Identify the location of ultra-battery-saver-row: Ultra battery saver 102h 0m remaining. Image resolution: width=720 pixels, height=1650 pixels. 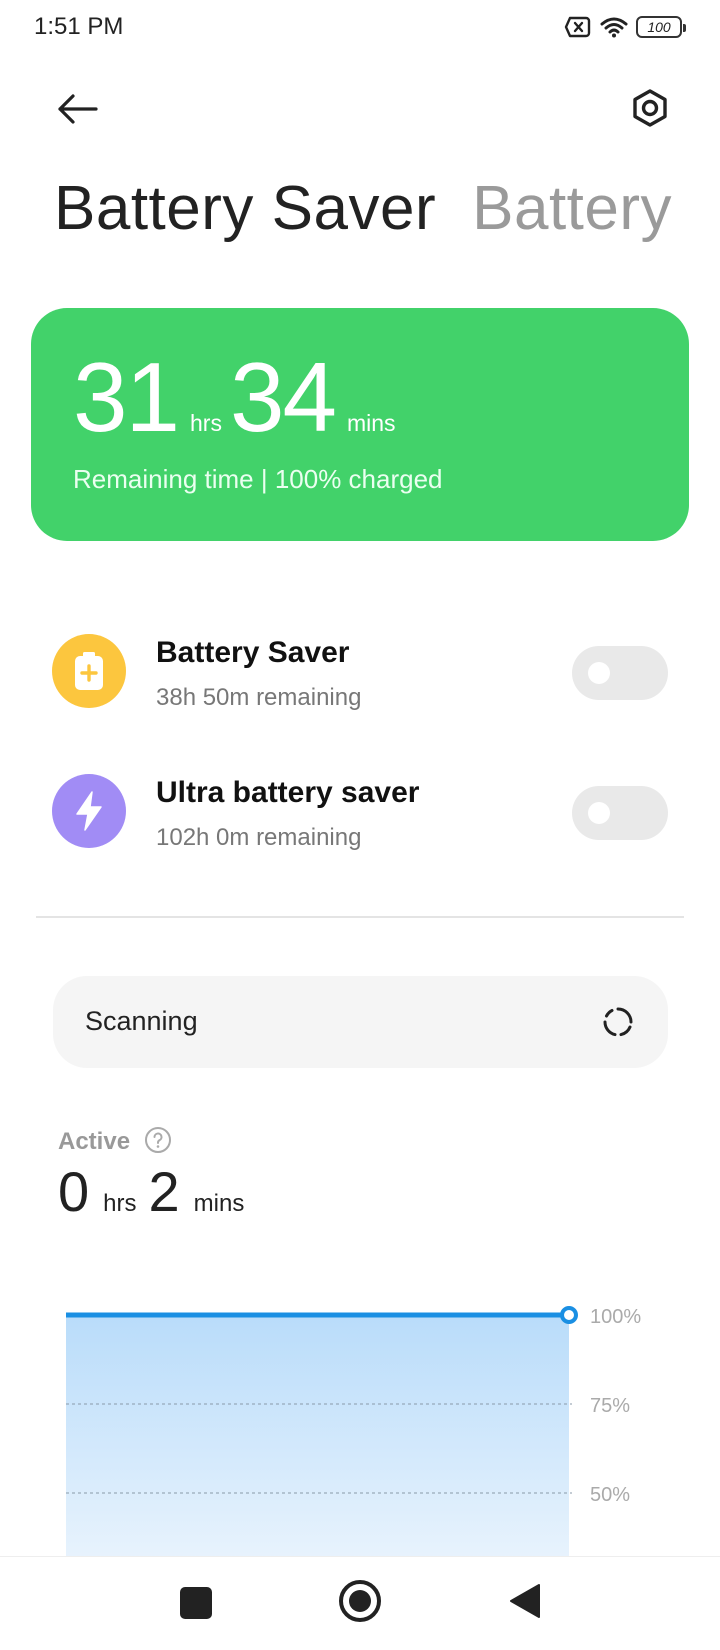
(362, 809).